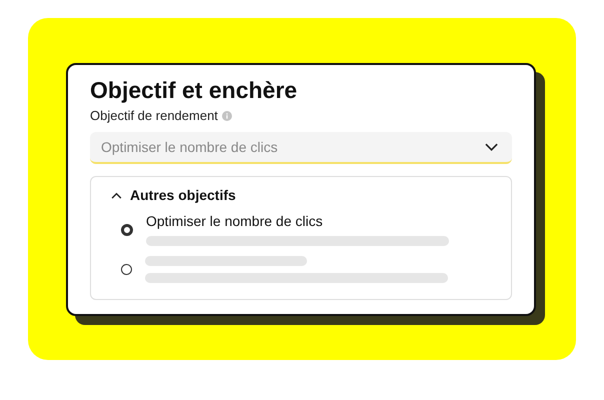 This screenshot has width=604, height=400. Describe the element at coordinates (194, 90) in the screenshot. I see `card-title: Objectif et enchère` at that location.